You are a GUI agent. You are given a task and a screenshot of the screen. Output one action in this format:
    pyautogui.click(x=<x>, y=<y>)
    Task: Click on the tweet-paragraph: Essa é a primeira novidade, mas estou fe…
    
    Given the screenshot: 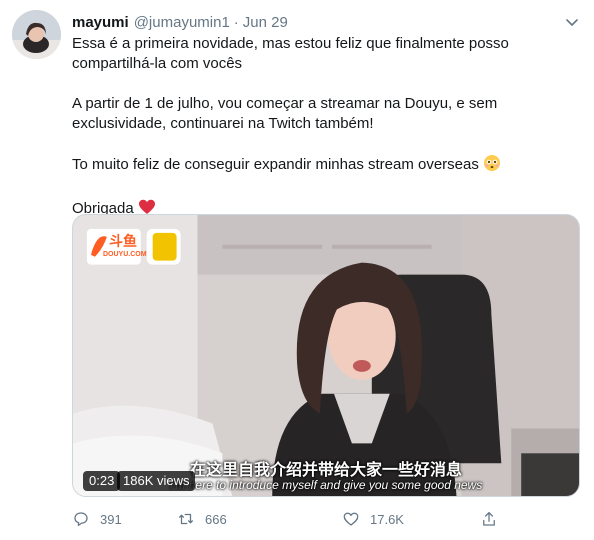 What is the action you would take?
    pyautogui.click(x=290, y=53)
    